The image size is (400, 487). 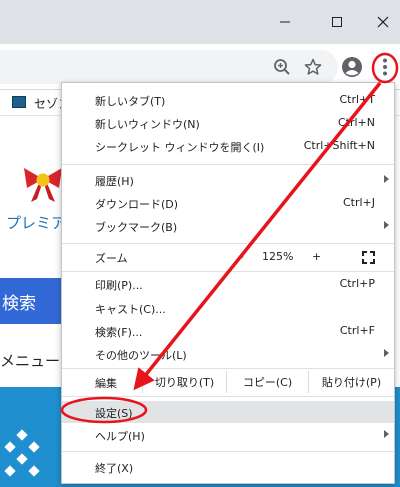 What do you see at coordinates (228, 412) in the screenshot?
I see `menu-item-settings: 設定(S)` at bounding box center [228, 412].